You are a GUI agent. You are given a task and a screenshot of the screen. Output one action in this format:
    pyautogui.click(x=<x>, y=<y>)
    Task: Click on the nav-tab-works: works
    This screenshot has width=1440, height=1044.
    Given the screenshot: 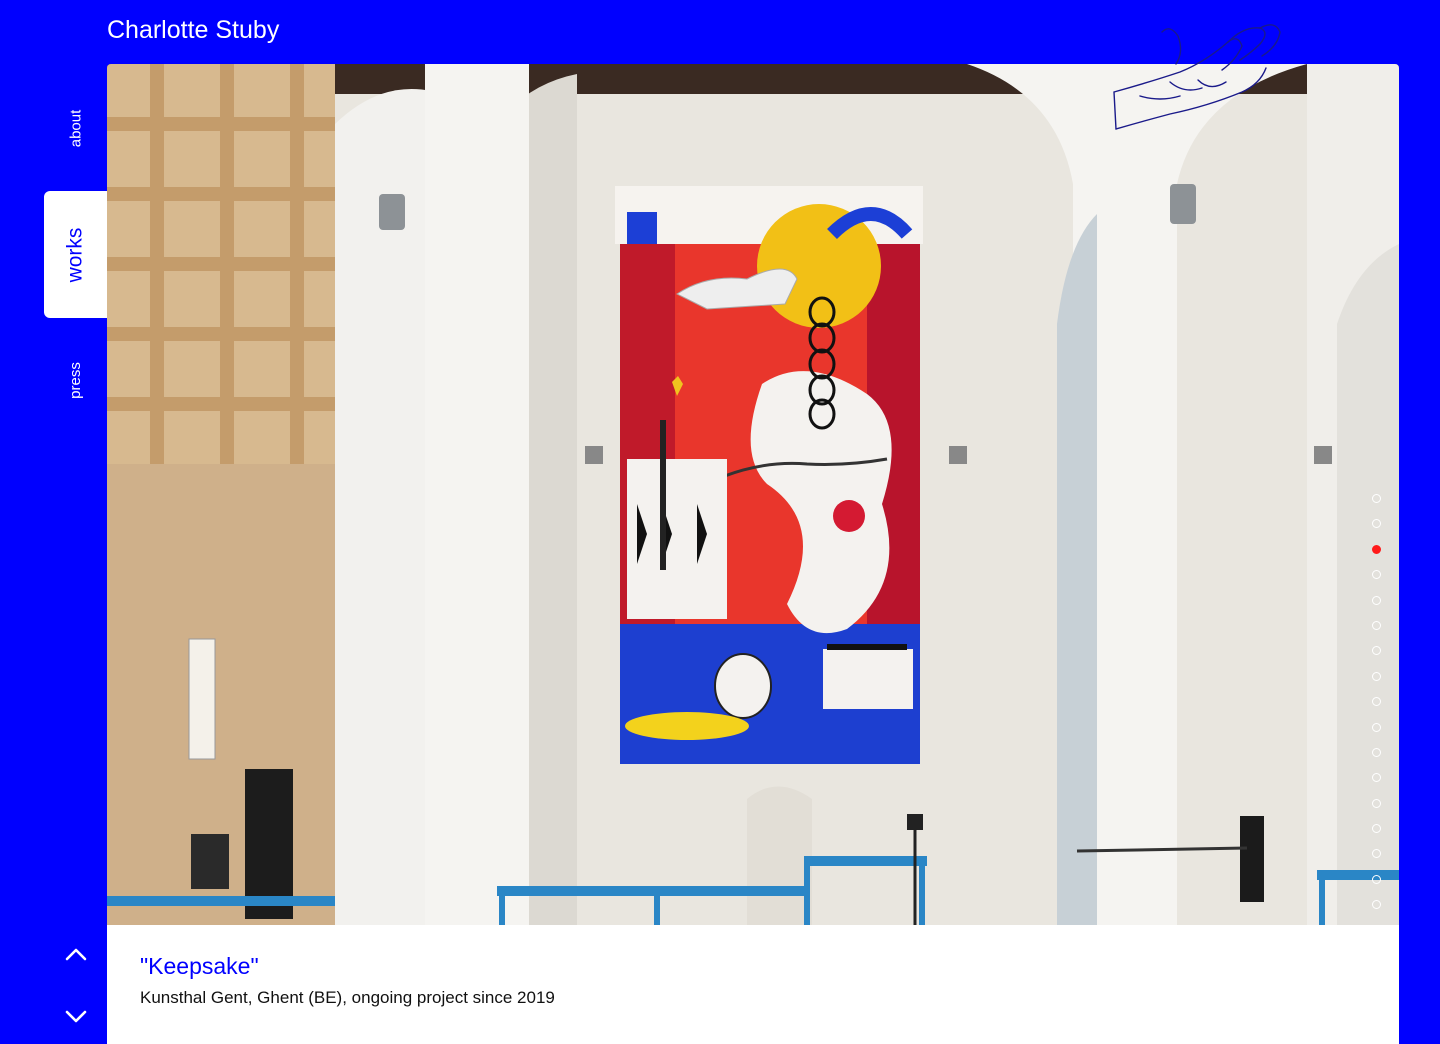 What is the action you would take?
    pyautogui.click(x=75, y=254)
    